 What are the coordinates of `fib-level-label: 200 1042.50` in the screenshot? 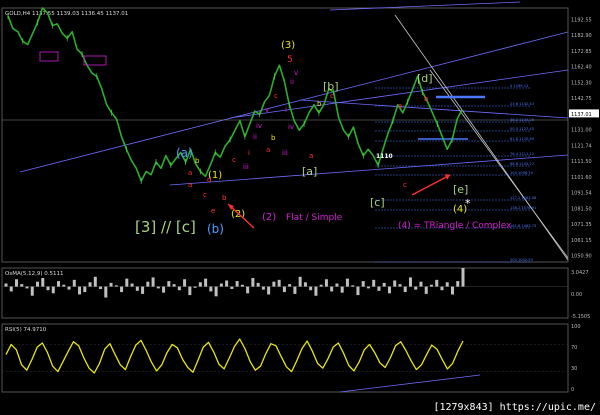 It's located at (522, 260).